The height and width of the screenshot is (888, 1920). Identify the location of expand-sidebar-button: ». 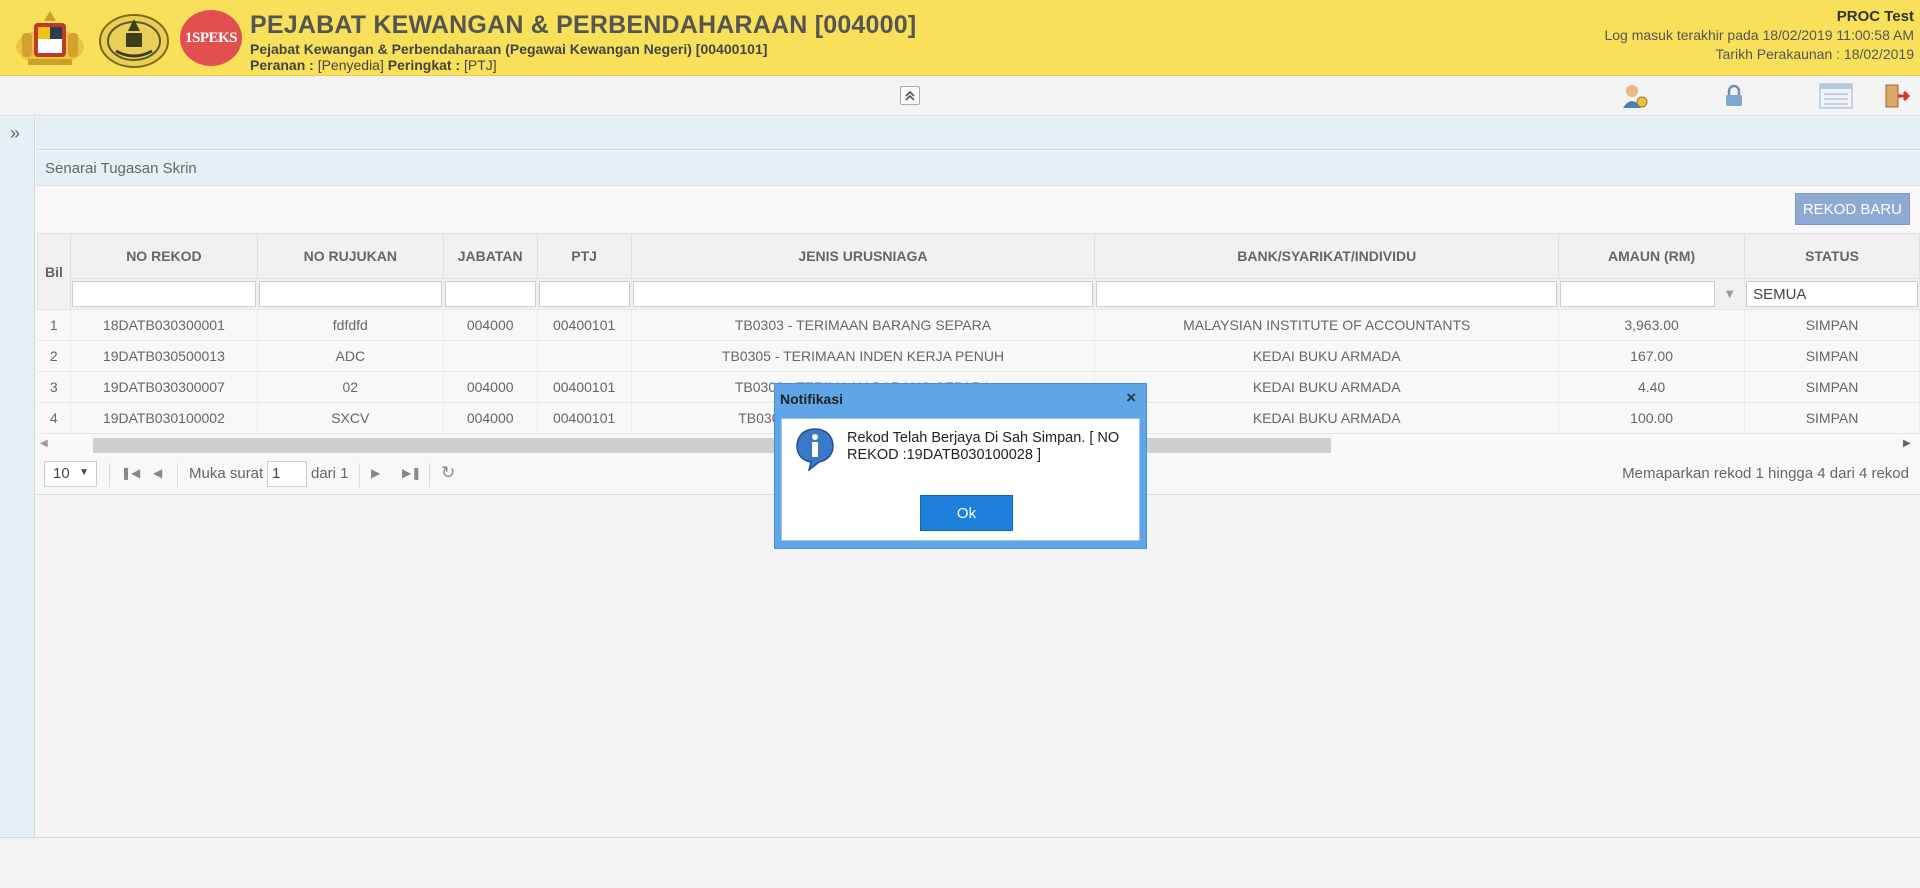
(15, 133).